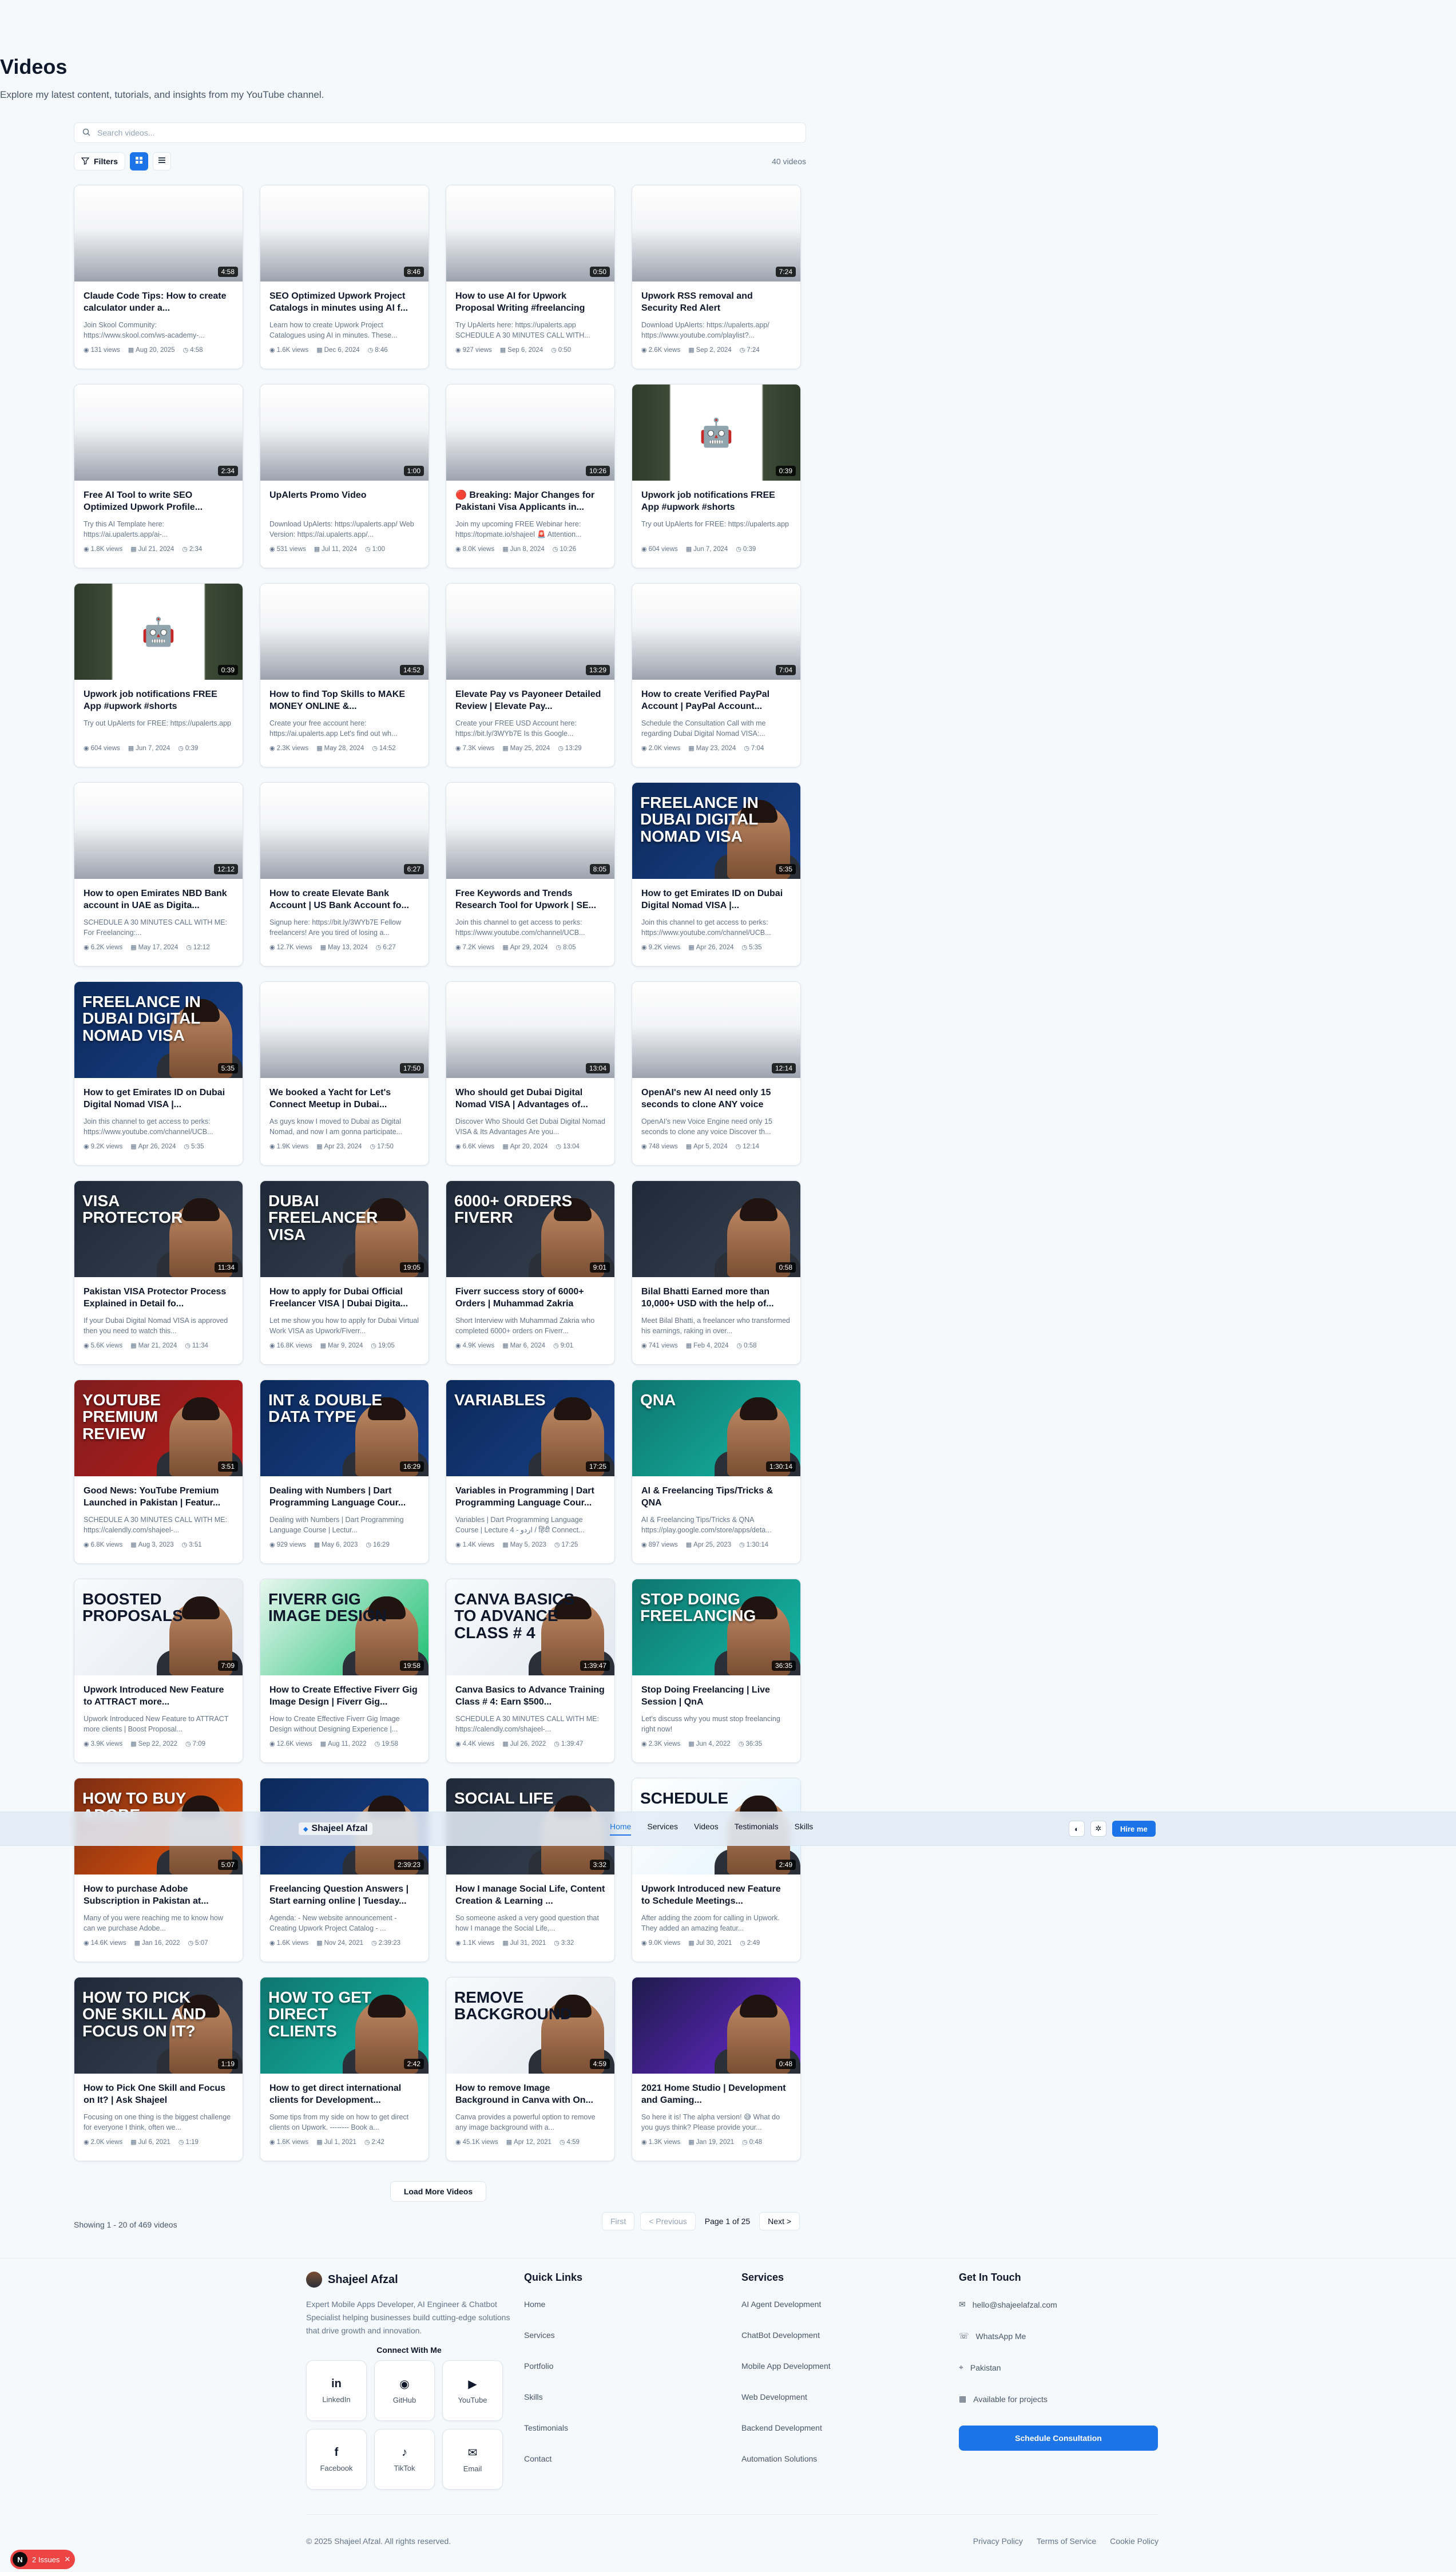  What do you see at coordinates (1058, 2304) in the screenshot?
I see `contact-email: ✉ hello@shajeelafzal.com` at bounding box center [1058, 2304].